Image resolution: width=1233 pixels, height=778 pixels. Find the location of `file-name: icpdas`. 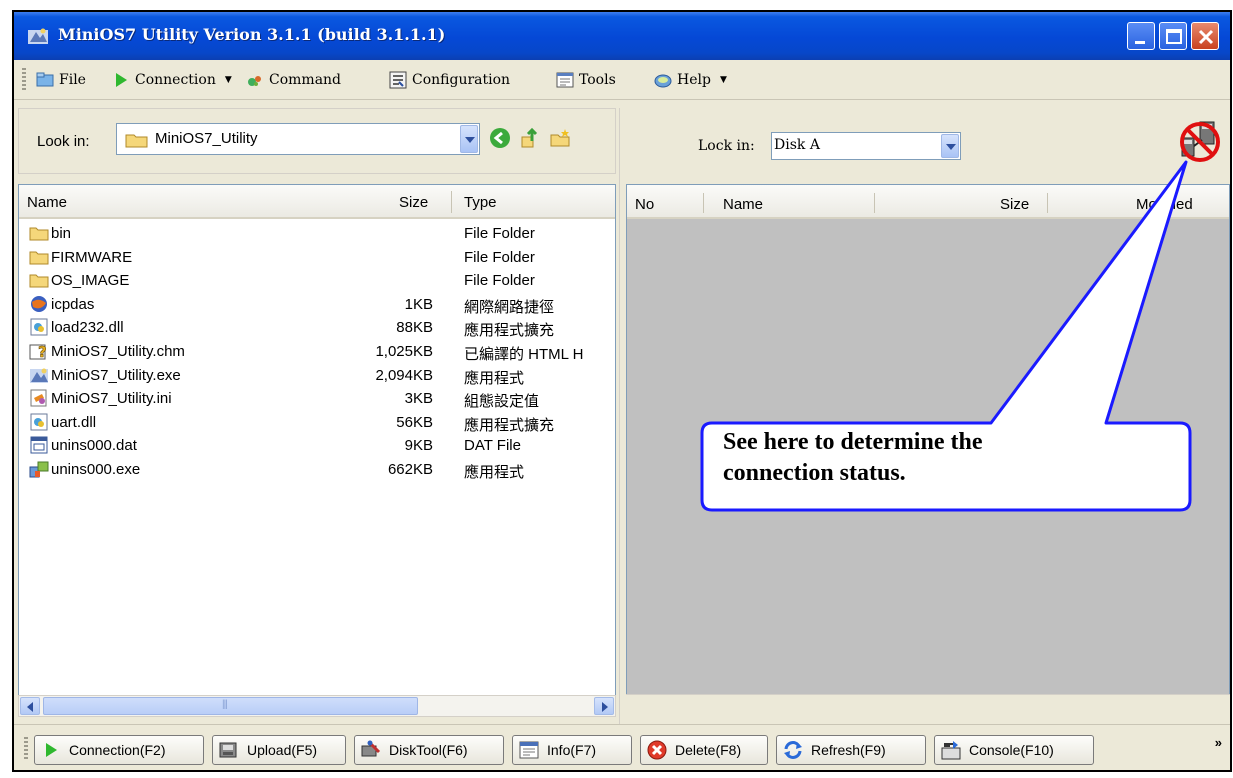

file-name: icpdas is located at coordinates (73, 304).